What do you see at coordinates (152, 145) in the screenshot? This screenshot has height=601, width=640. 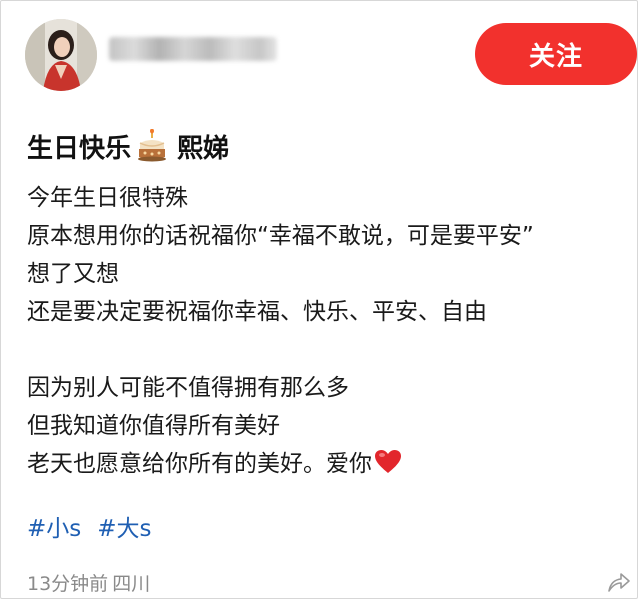 I see `cake-icon` at bounding box center [152, 145].